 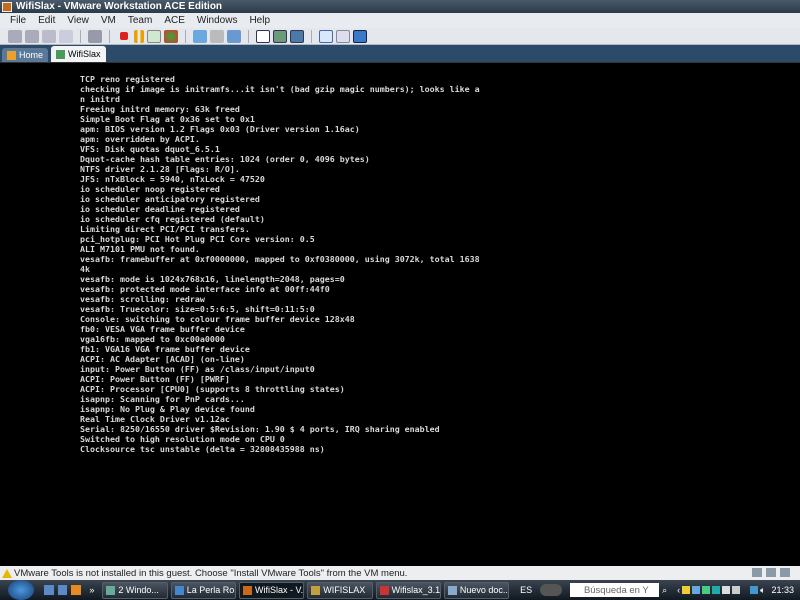 What do you see at coordinates (100, 99) in the screenshot?
I see `console-line: n initrd` at bounding box center [100, 99].